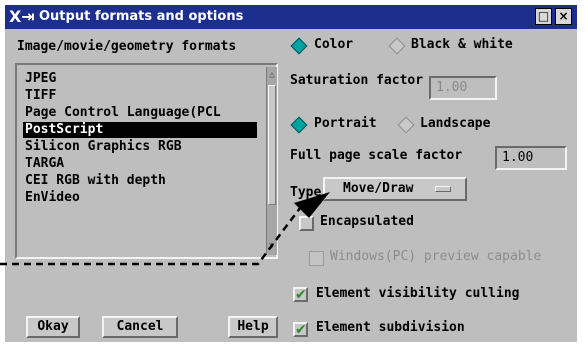  What do you see at coordinates (165, 229) in the screenshot?
I see `callout-arrow` at bounding box center [165, 229].